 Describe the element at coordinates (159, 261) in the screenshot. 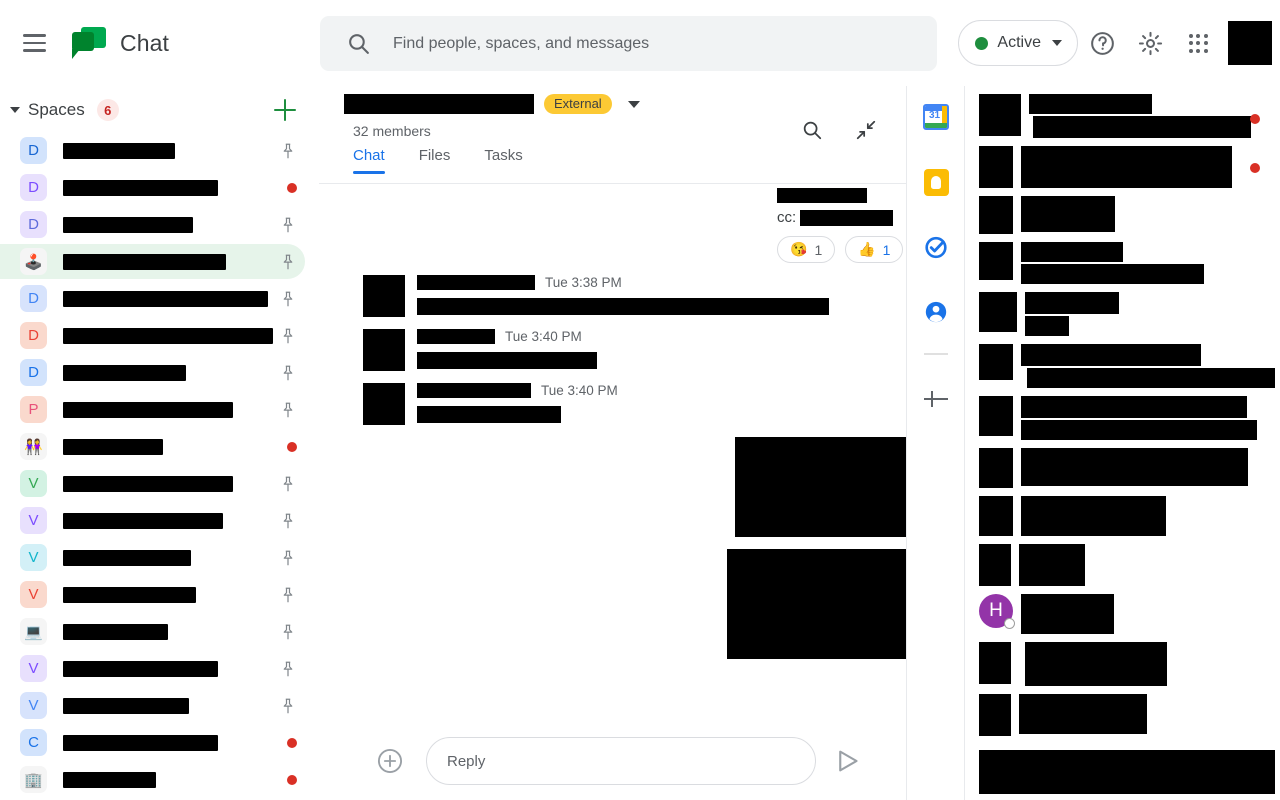

I see `sidebar-space-row: 🕹️` at that location.